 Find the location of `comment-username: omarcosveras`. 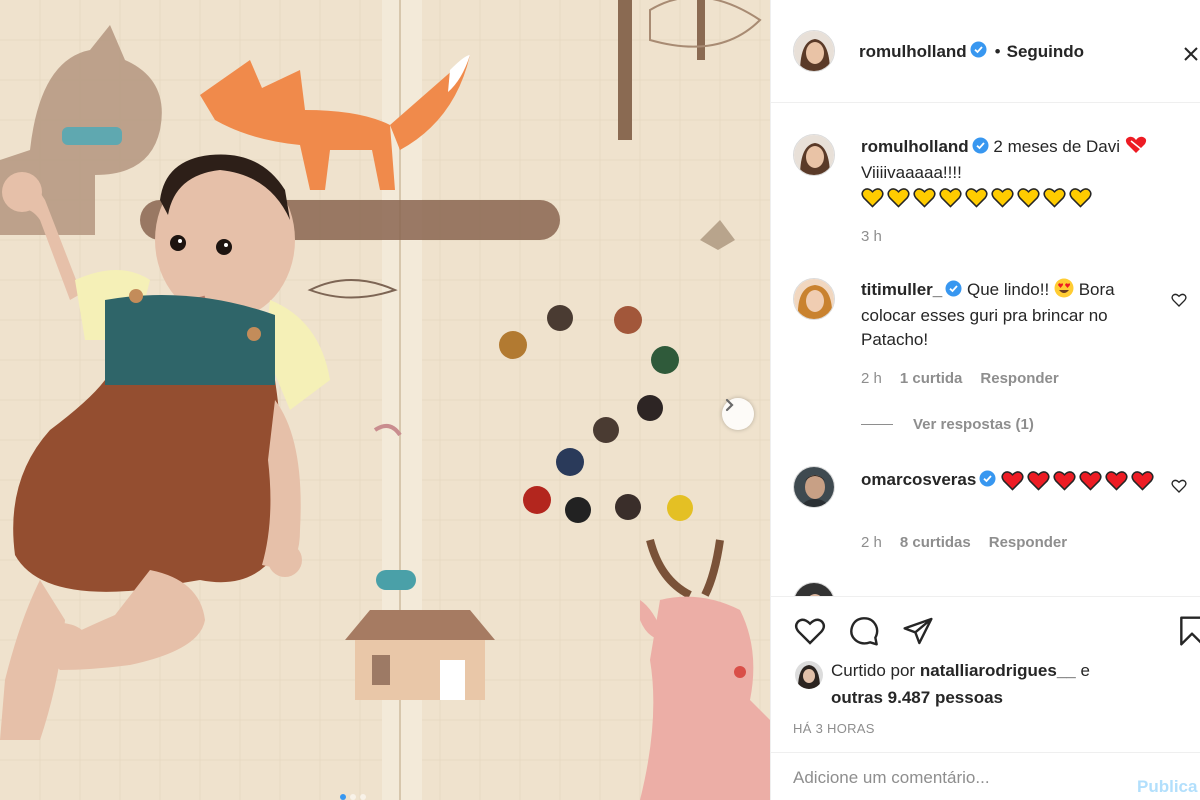

comment-username: omarcosveras is located at coordinates (918, 479).